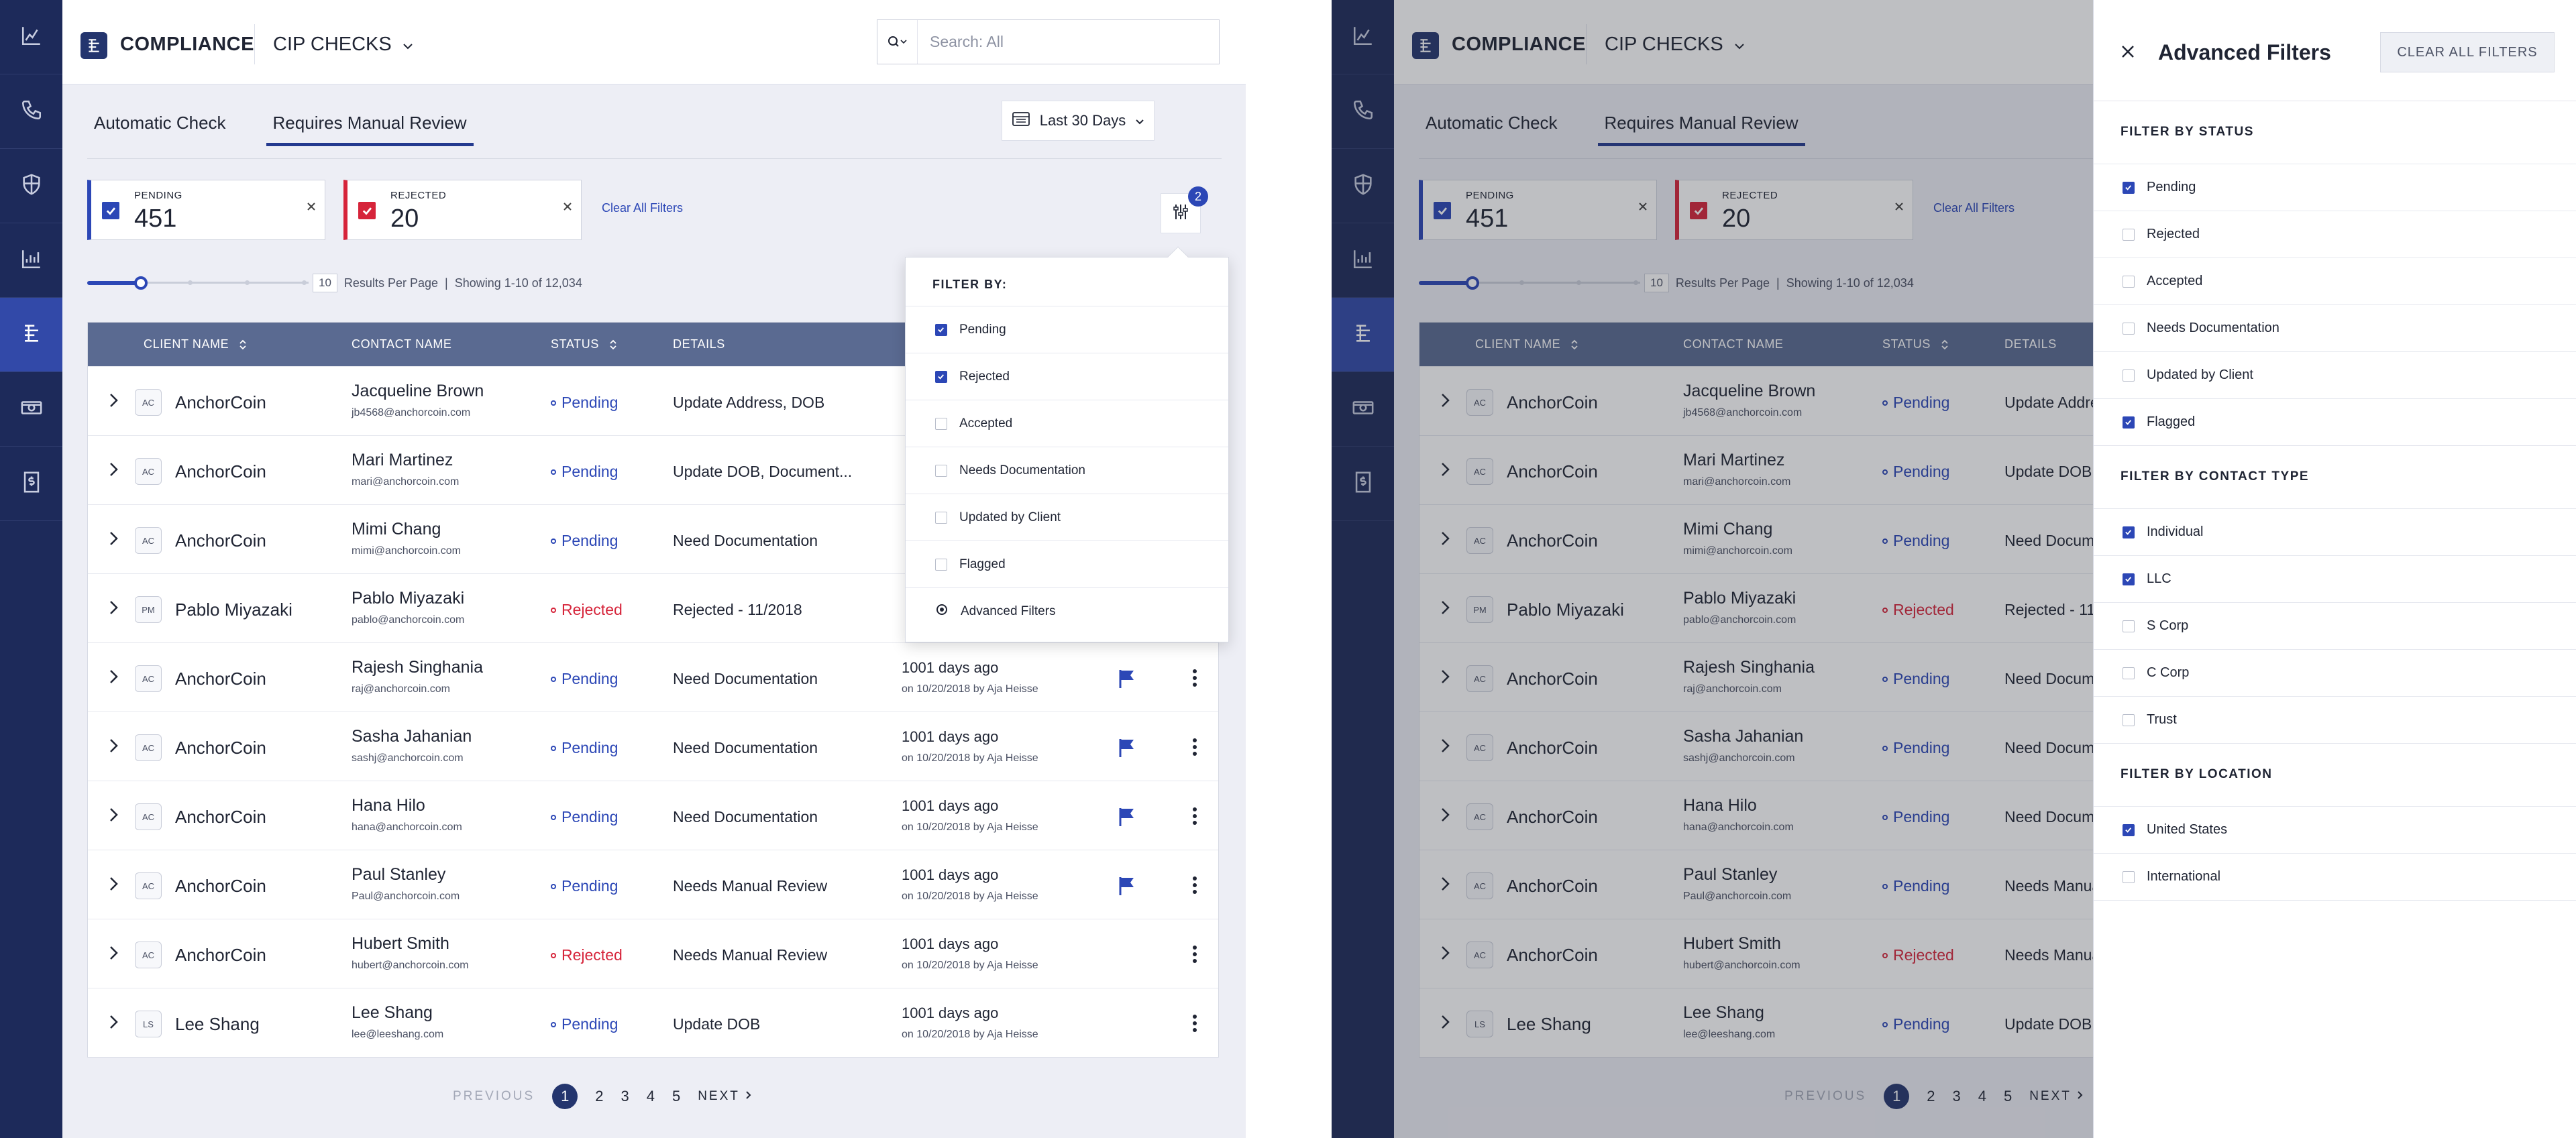 This screenshot has width=2576, height=1138. What do you see at coordinates (651, 1096) in the screenshot?
I see `page-4-button: 4` at bounding box center [651, 1096].